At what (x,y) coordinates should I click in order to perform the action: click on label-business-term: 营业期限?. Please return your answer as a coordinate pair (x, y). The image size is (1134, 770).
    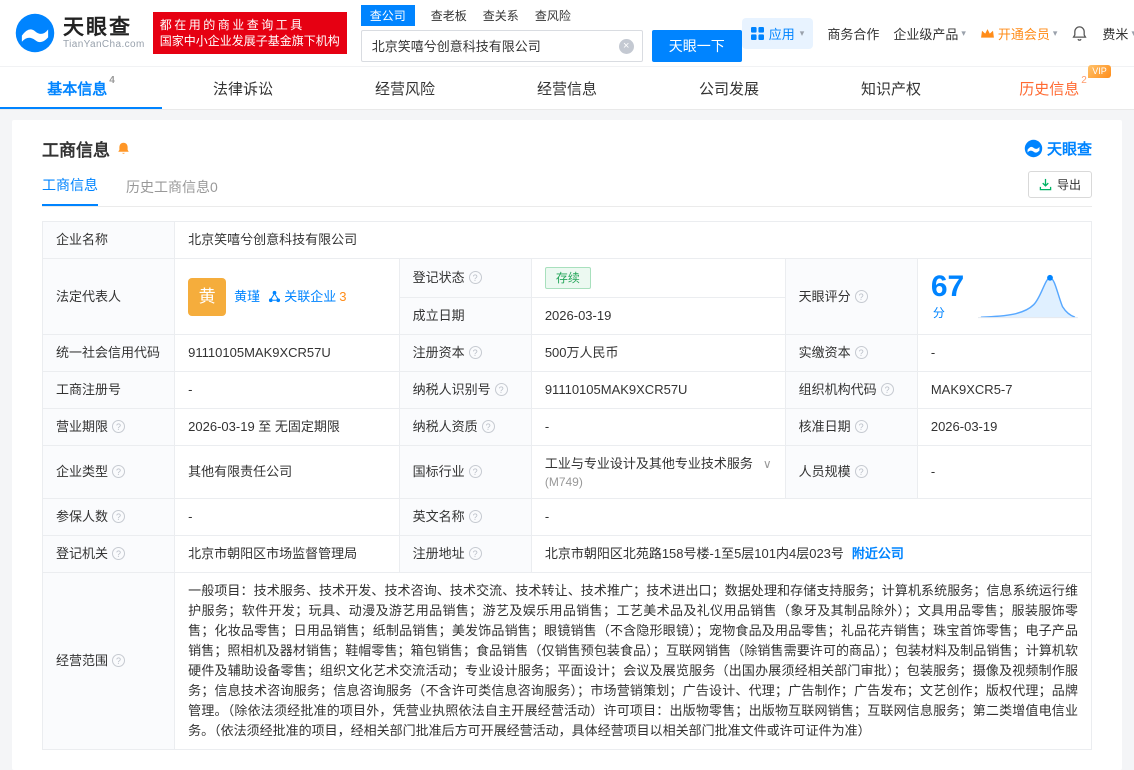
    Looking at the image, I should click on (108, 427).